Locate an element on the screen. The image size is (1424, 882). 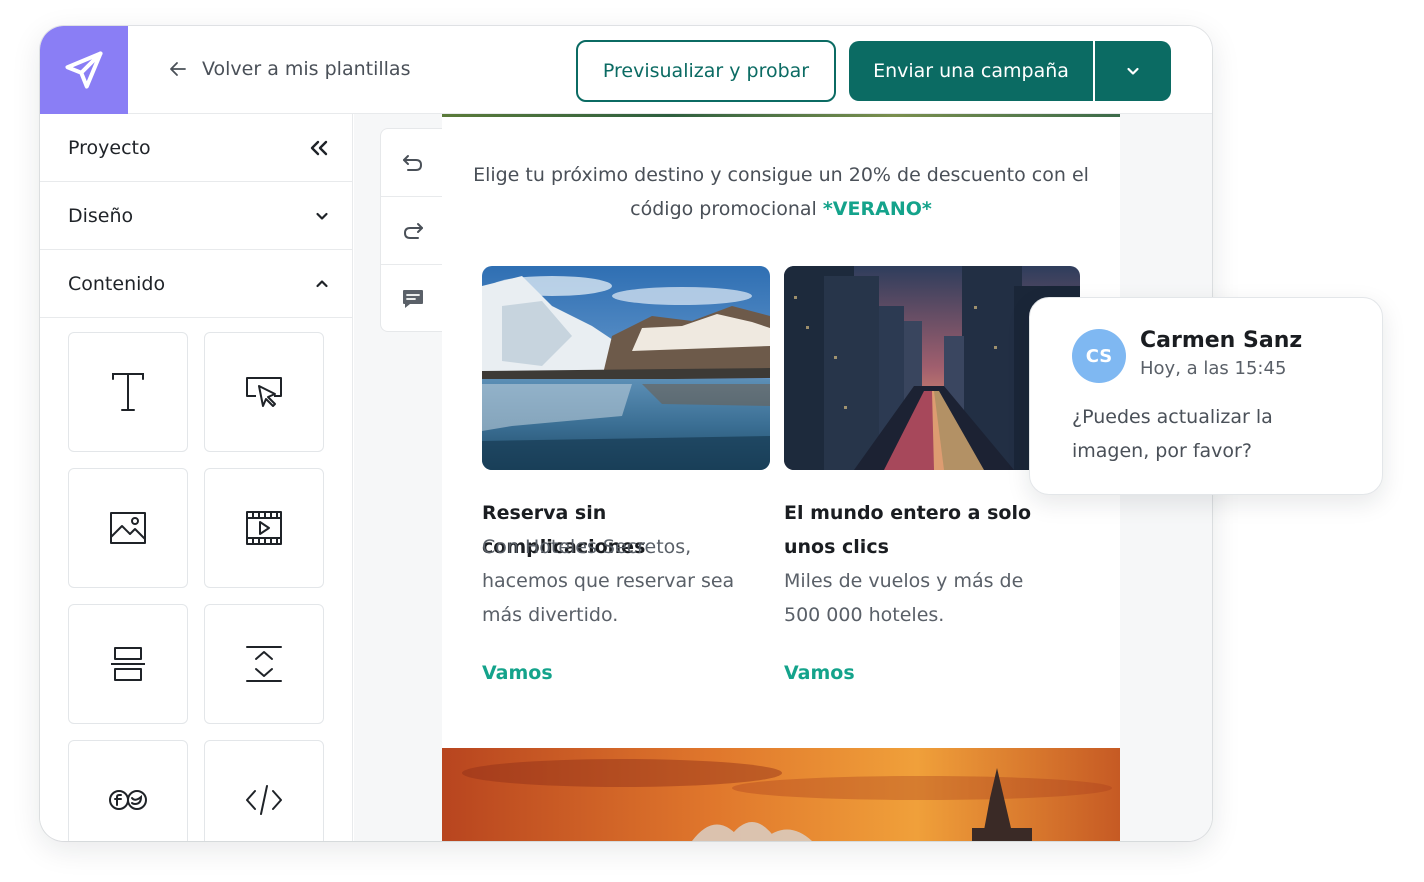
back-label: Volver a mis plantillas is located at coordinates (306, 69).